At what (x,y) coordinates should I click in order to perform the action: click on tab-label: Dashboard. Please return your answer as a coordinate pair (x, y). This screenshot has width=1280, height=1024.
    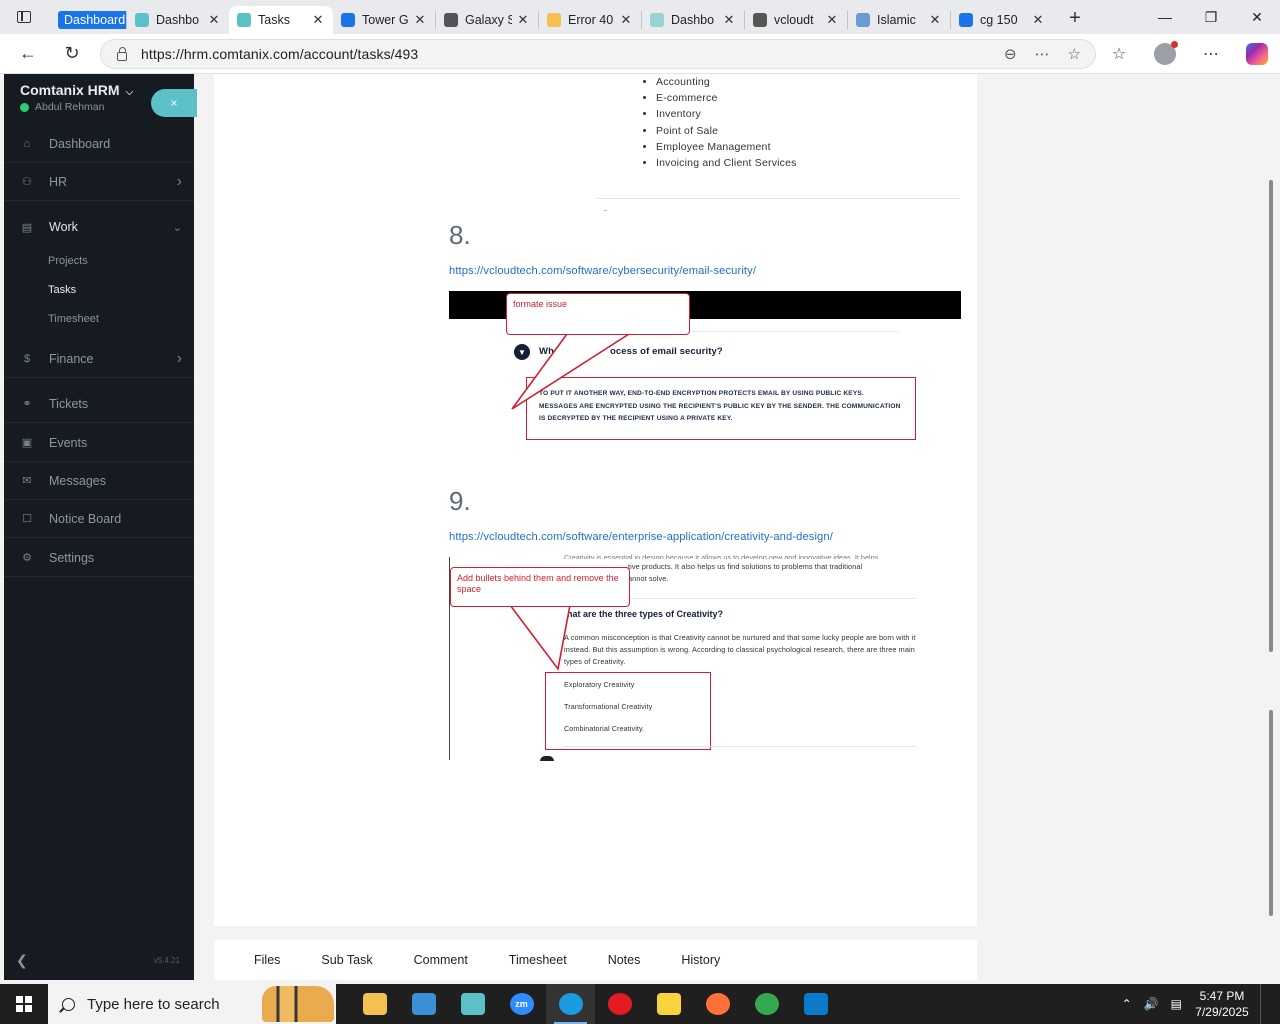
    Looking at the image, I should click on (92, 20).